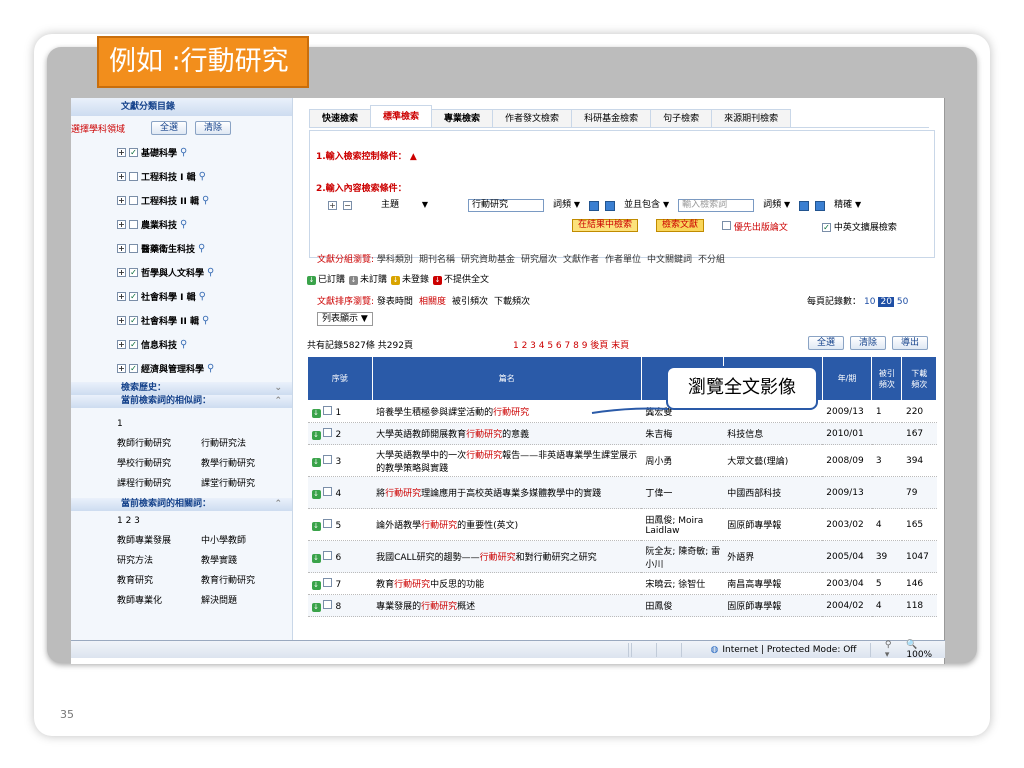  I want to click on year-cell: 2005/04, so click(847, 556).